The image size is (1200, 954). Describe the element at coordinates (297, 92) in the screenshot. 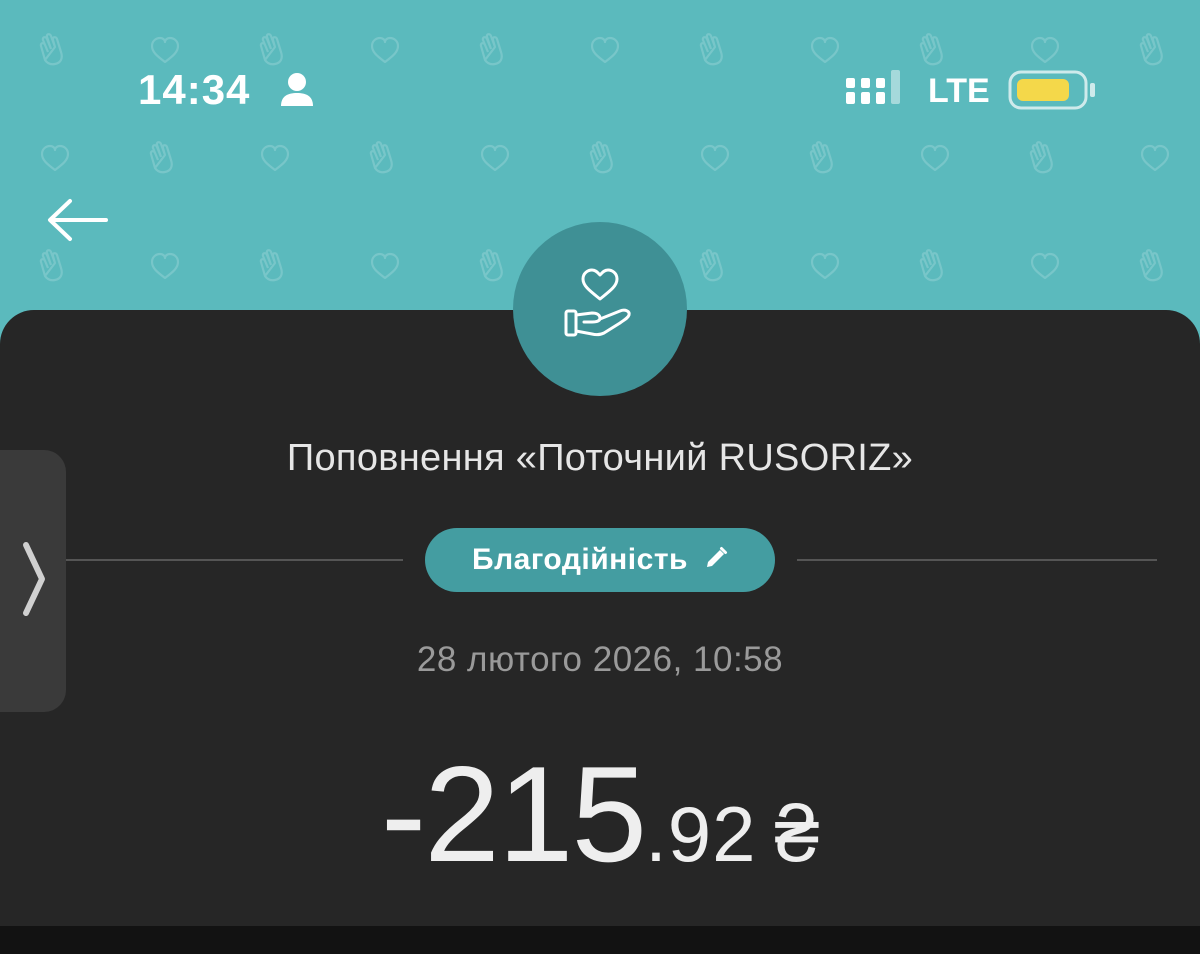

I see `person-icon` at that location.